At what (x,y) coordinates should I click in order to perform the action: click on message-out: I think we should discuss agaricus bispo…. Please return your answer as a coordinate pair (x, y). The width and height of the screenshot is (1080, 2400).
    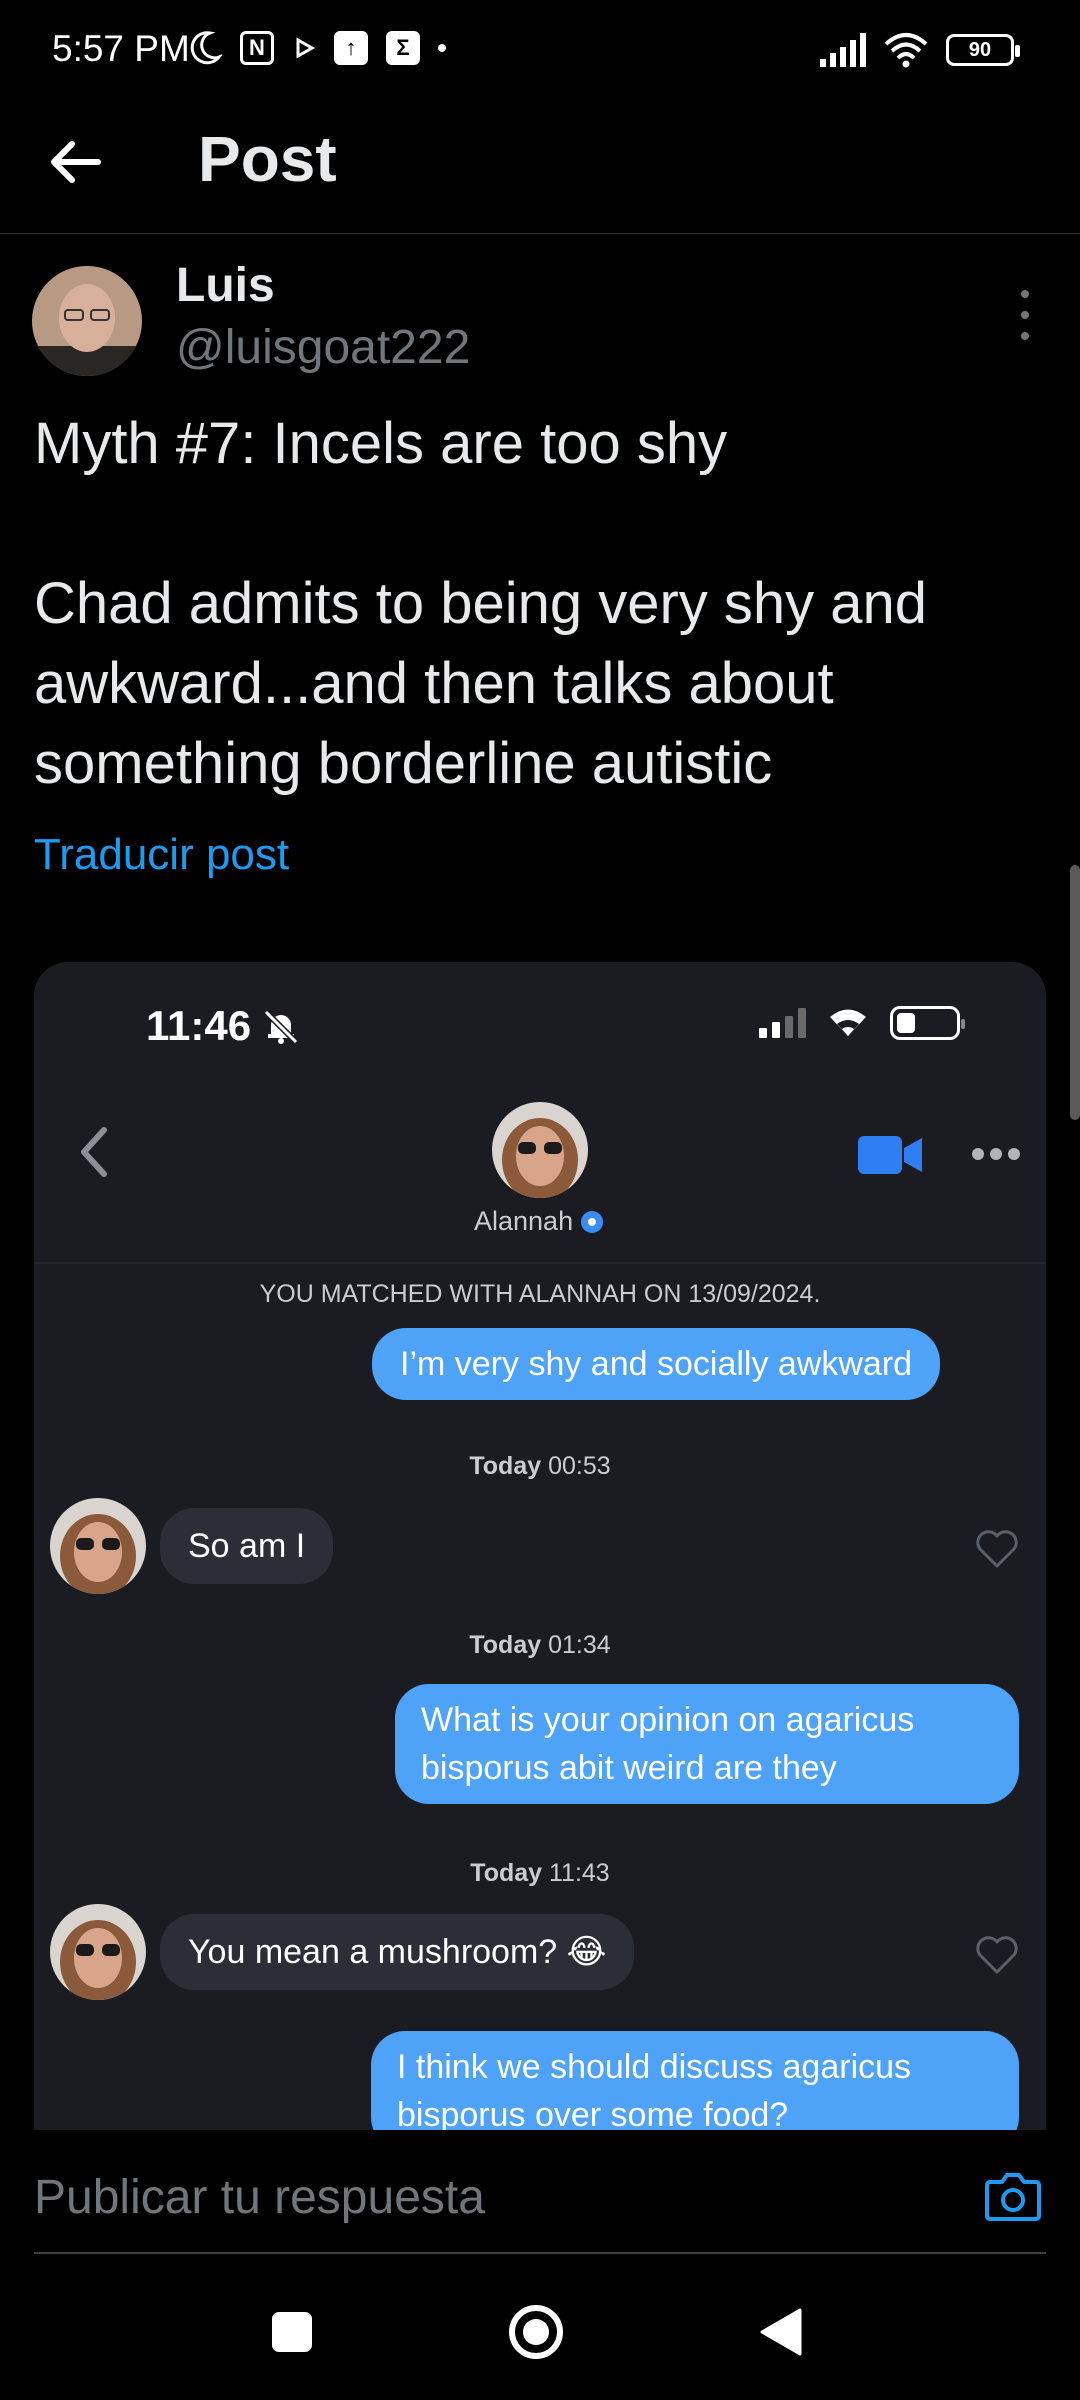
    Looking at the image, I should click on (695, 2080).